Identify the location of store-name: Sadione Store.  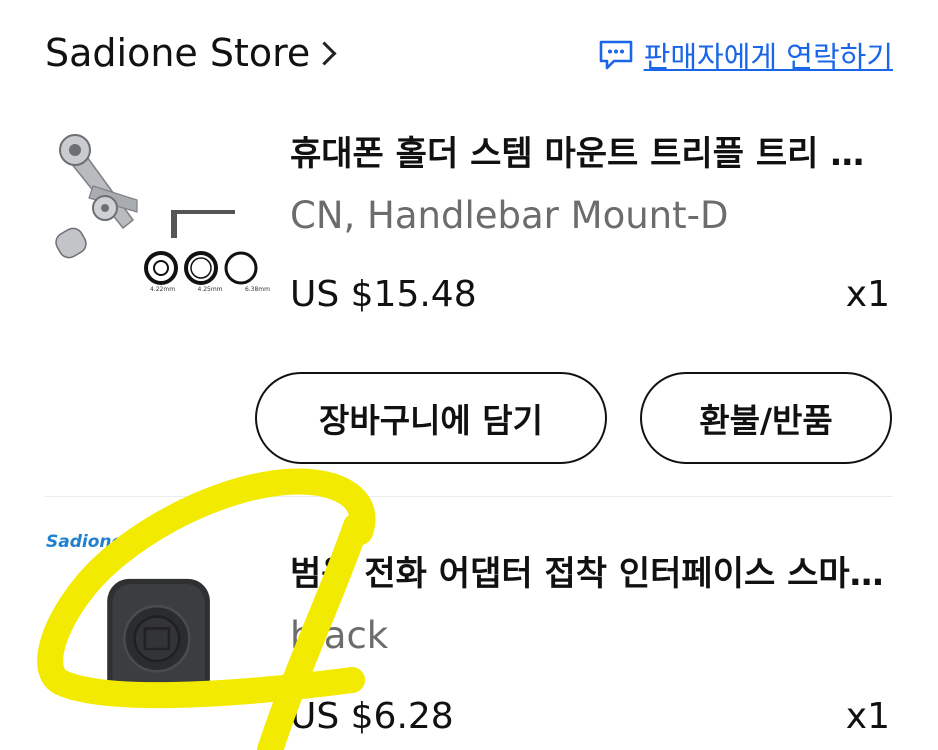
(177, 53).